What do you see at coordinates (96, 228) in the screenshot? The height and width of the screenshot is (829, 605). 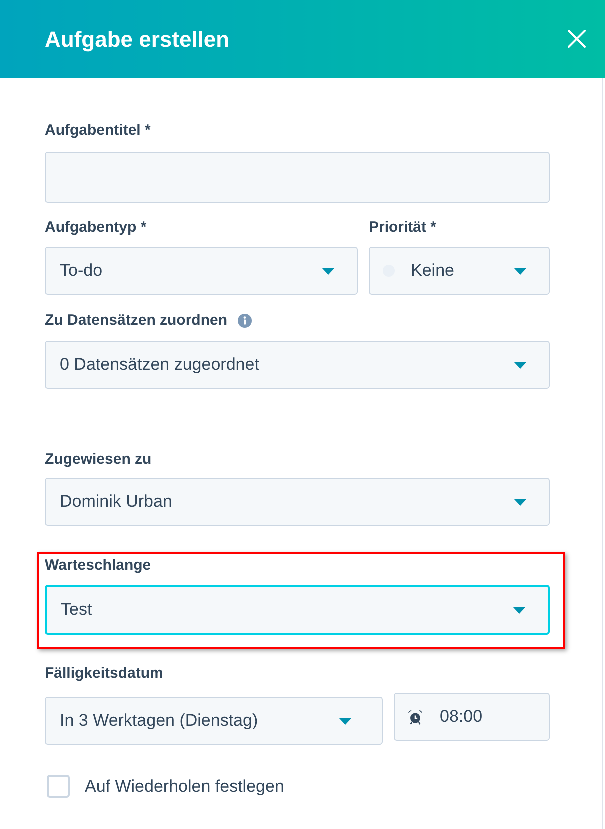 I see `field-label: Aufgabentyp *` at bounding box center [96, 228].